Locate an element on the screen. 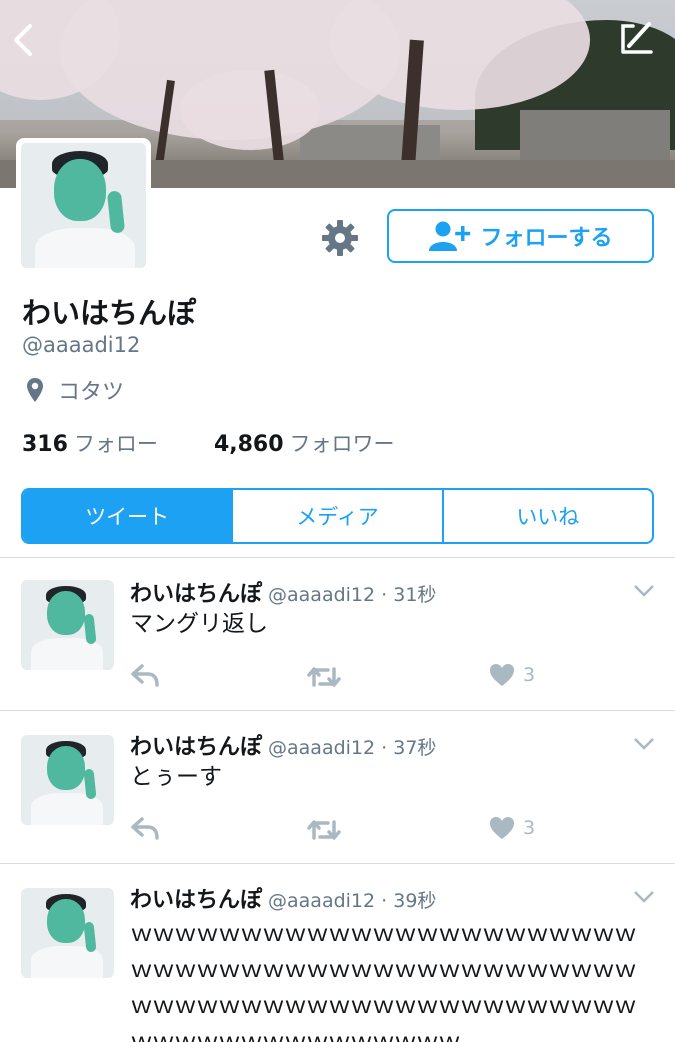 This screenshot has width=675, height=1042. gear-icon is located at coordinates (340, 238).